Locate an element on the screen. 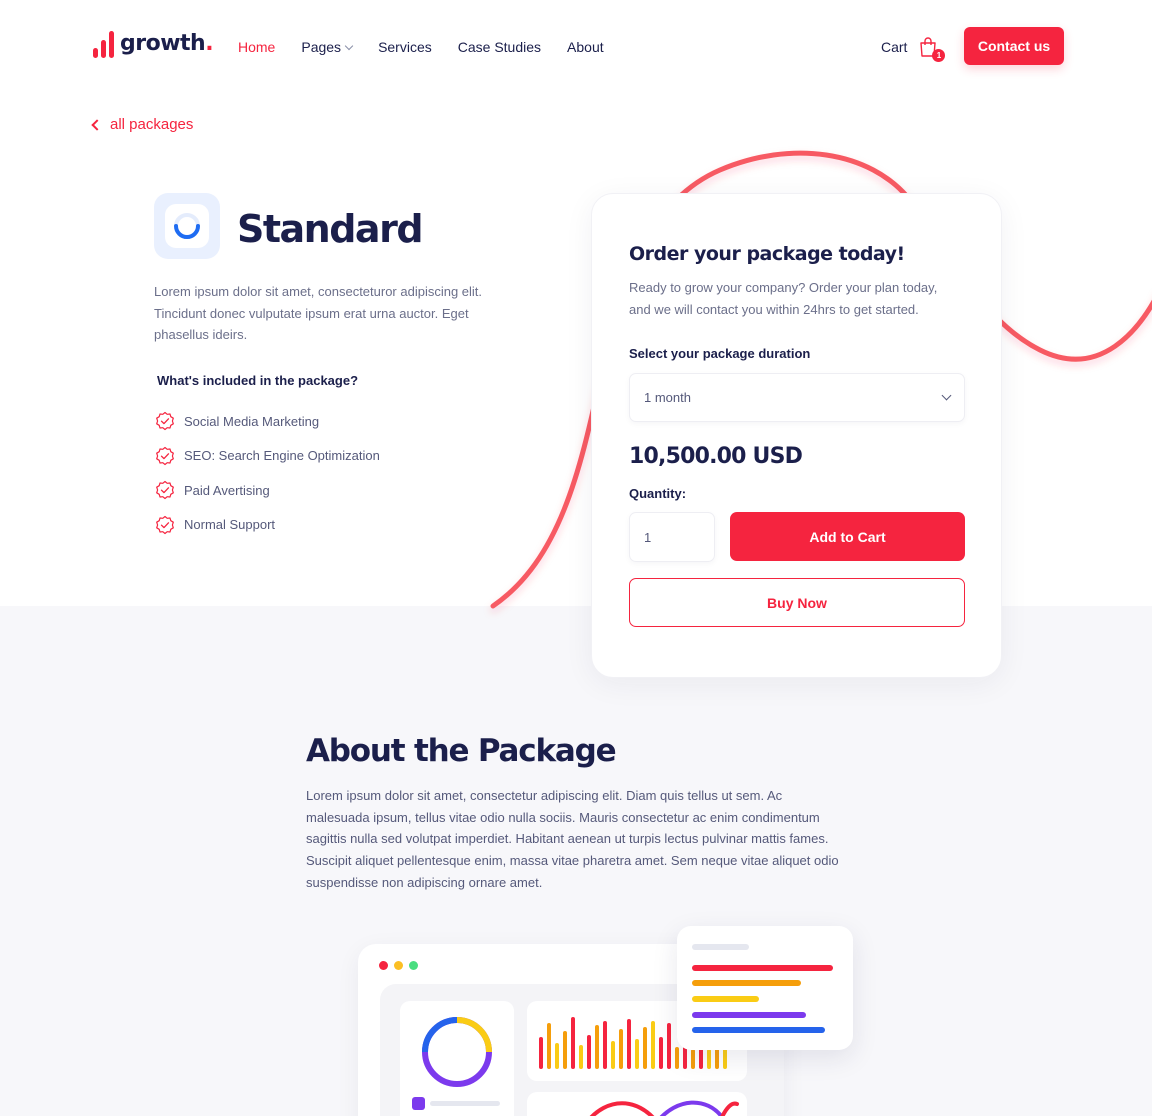  contact-us-button: Contact us is located at coordinates (1014, 46).